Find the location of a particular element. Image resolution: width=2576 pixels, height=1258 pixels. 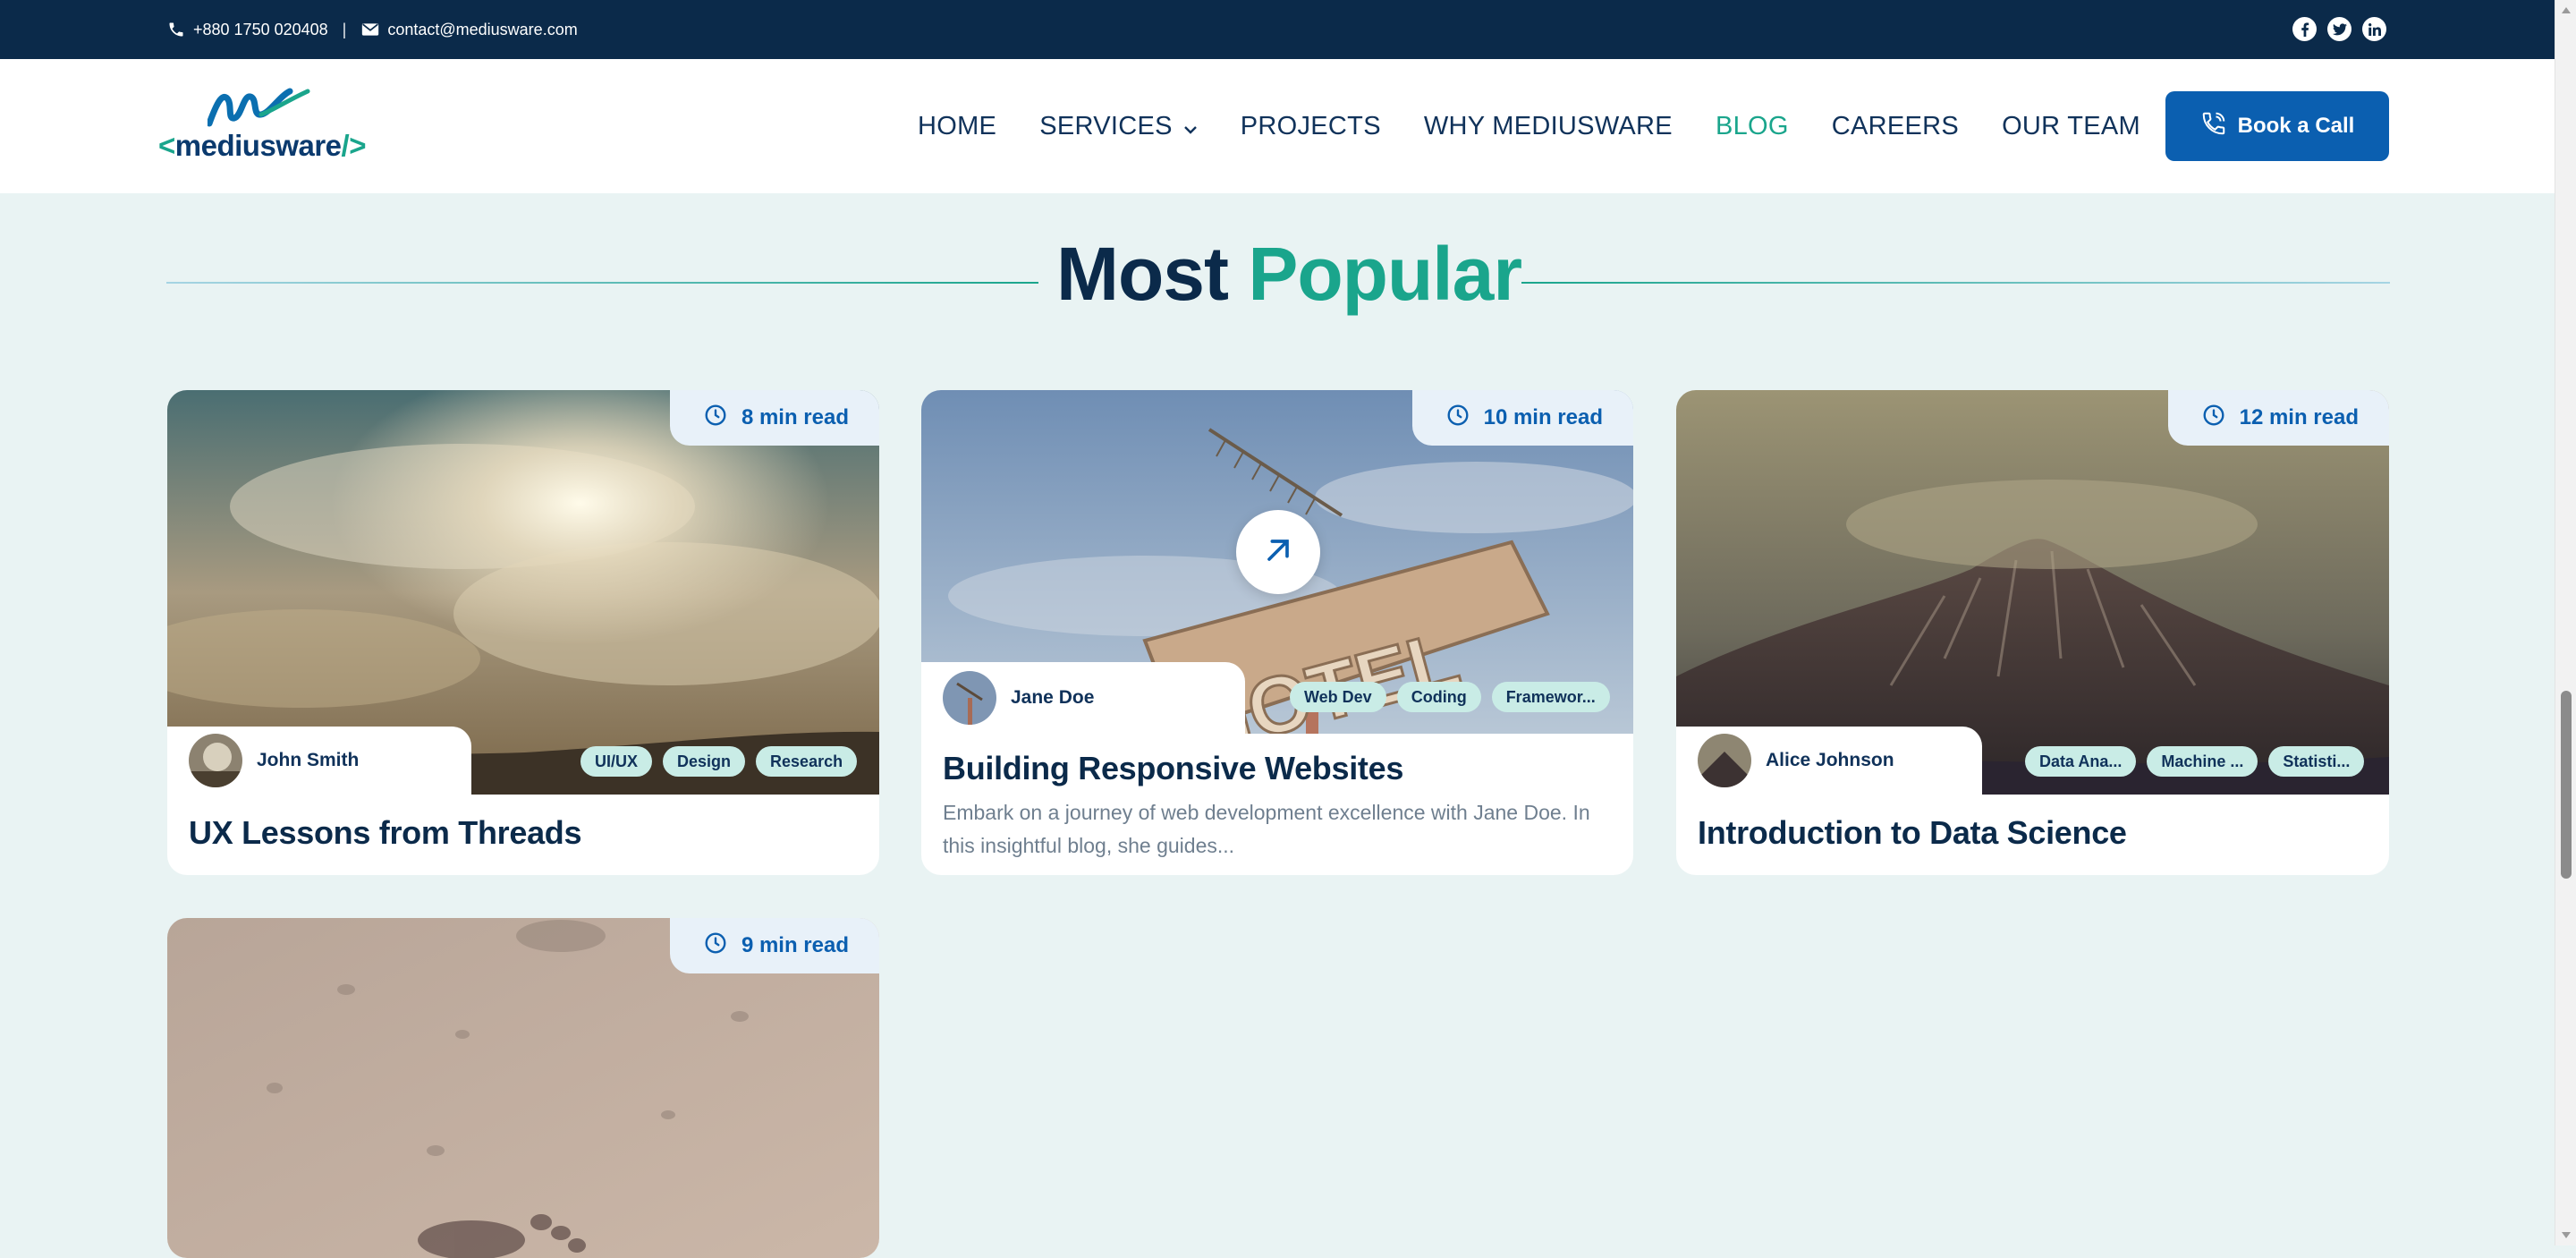

nav-item-projects: PROJECTS is located at coordinates (1311, 126).